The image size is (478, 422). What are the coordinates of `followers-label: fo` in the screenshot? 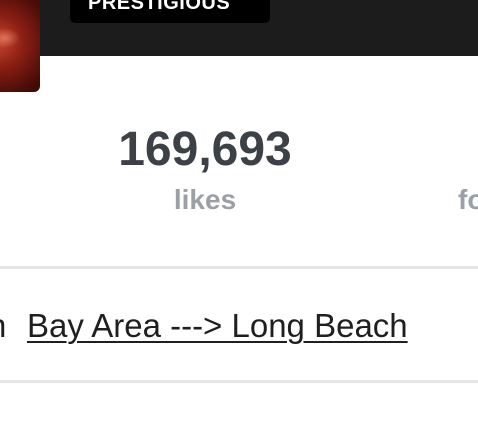 It's located at (468, 199).